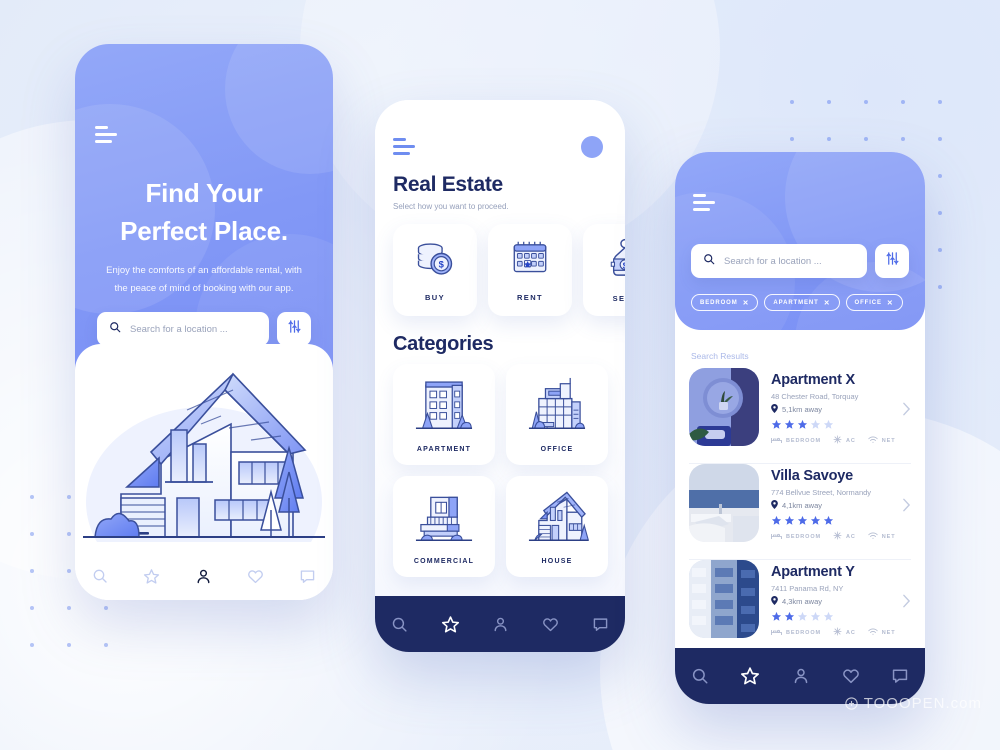 The width and height of the screenshot is (1000, 750). I want to click on action-card-sell: $ SELL, so click(604, 270).